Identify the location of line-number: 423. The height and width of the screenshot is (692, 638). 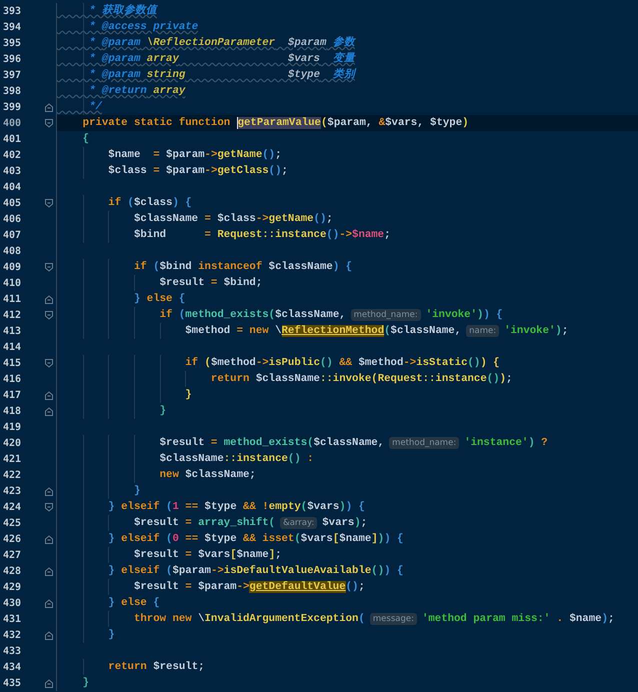
(12, 491).